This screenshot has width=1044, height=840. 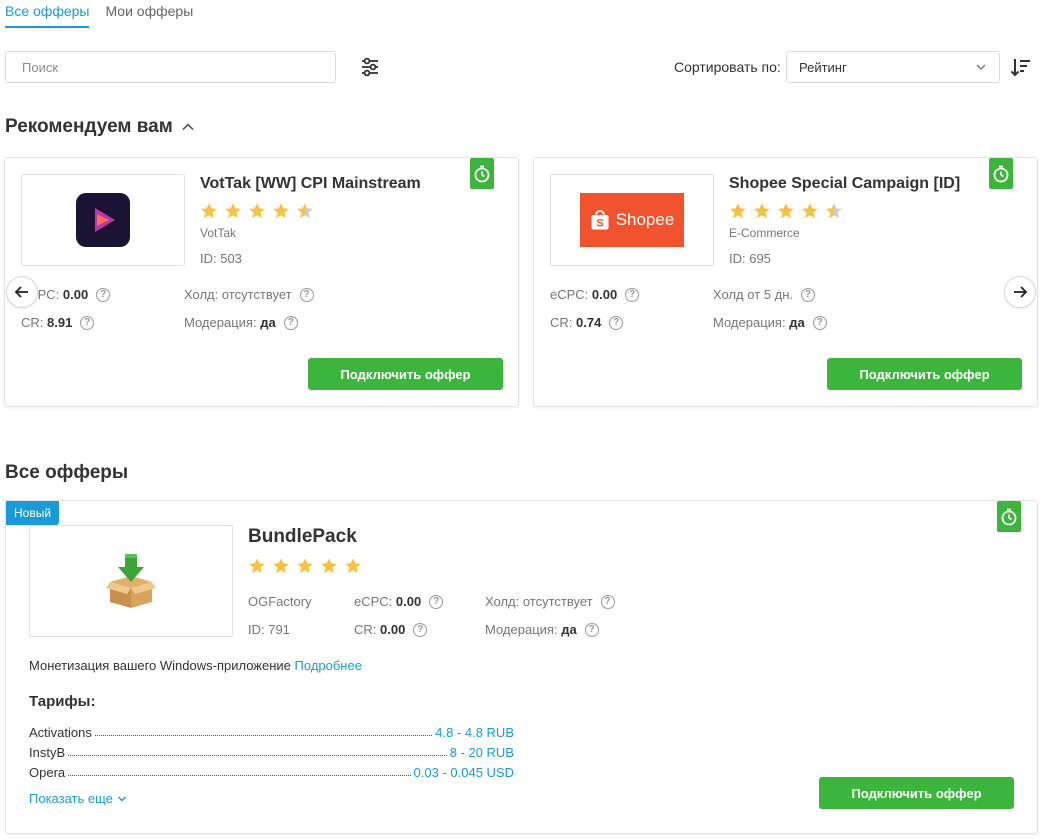 I want to click on sort-descending-icon, so click(x=1020, y=68).